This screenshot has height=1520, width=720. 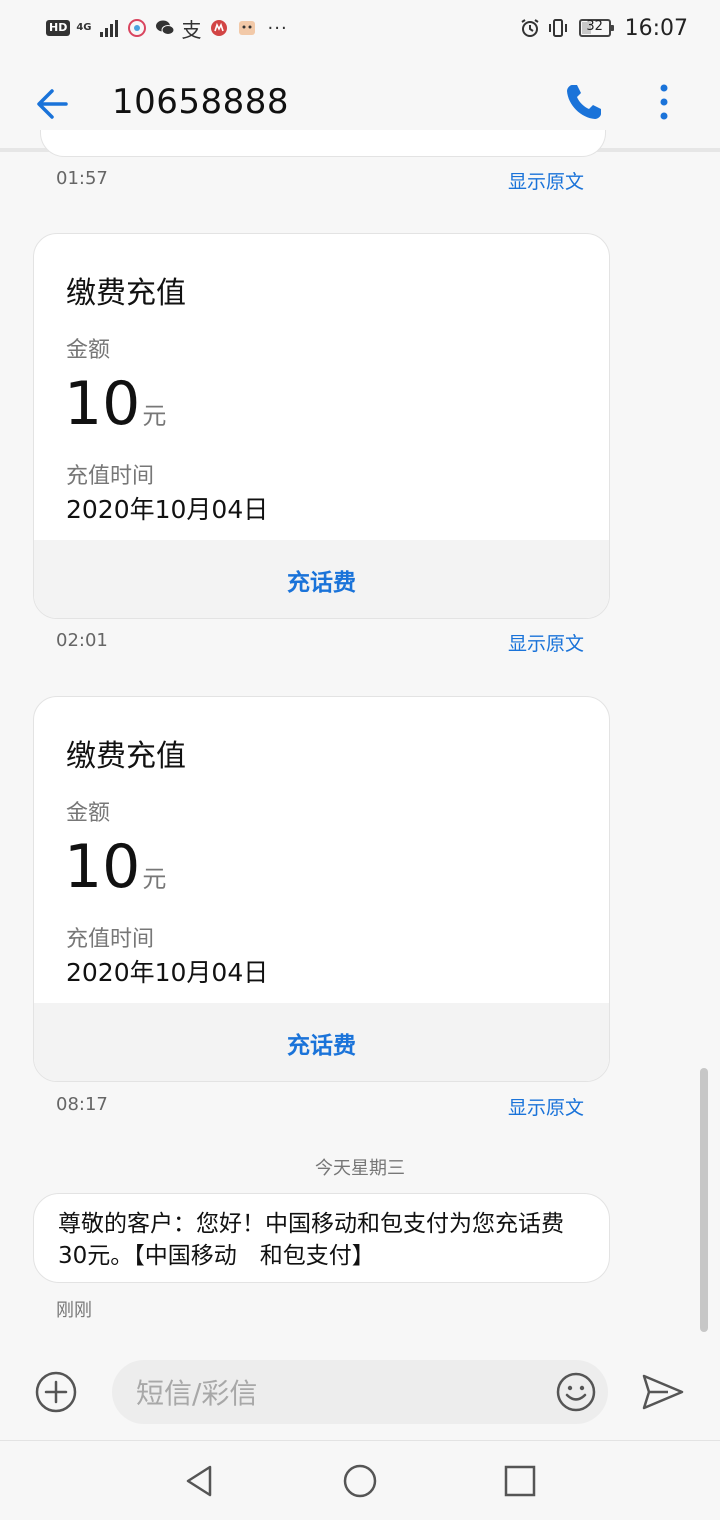 I want to click on status-time: 16:07, so click(x=656, y=28).